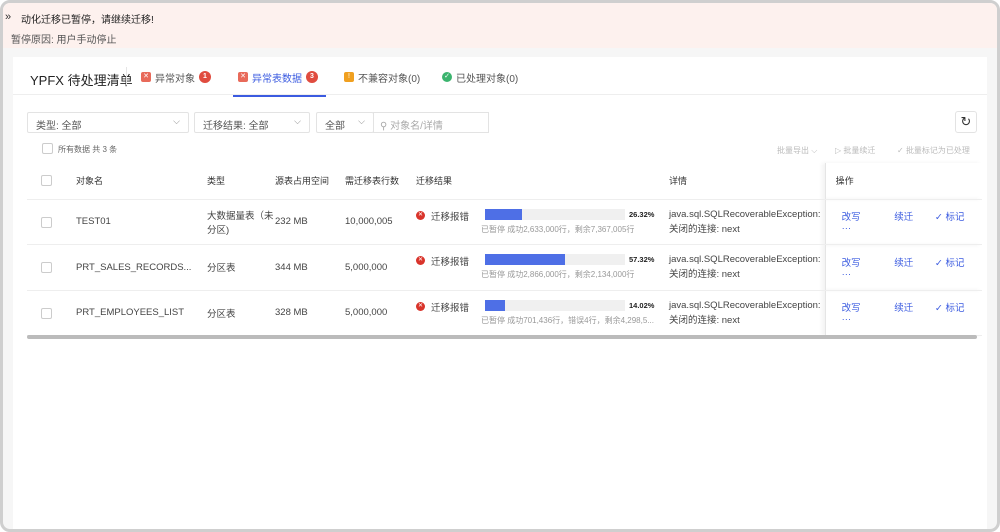 The height and width of the screenshot is (532, 1000). I want to click on header-checkbox, so click(46, 180).